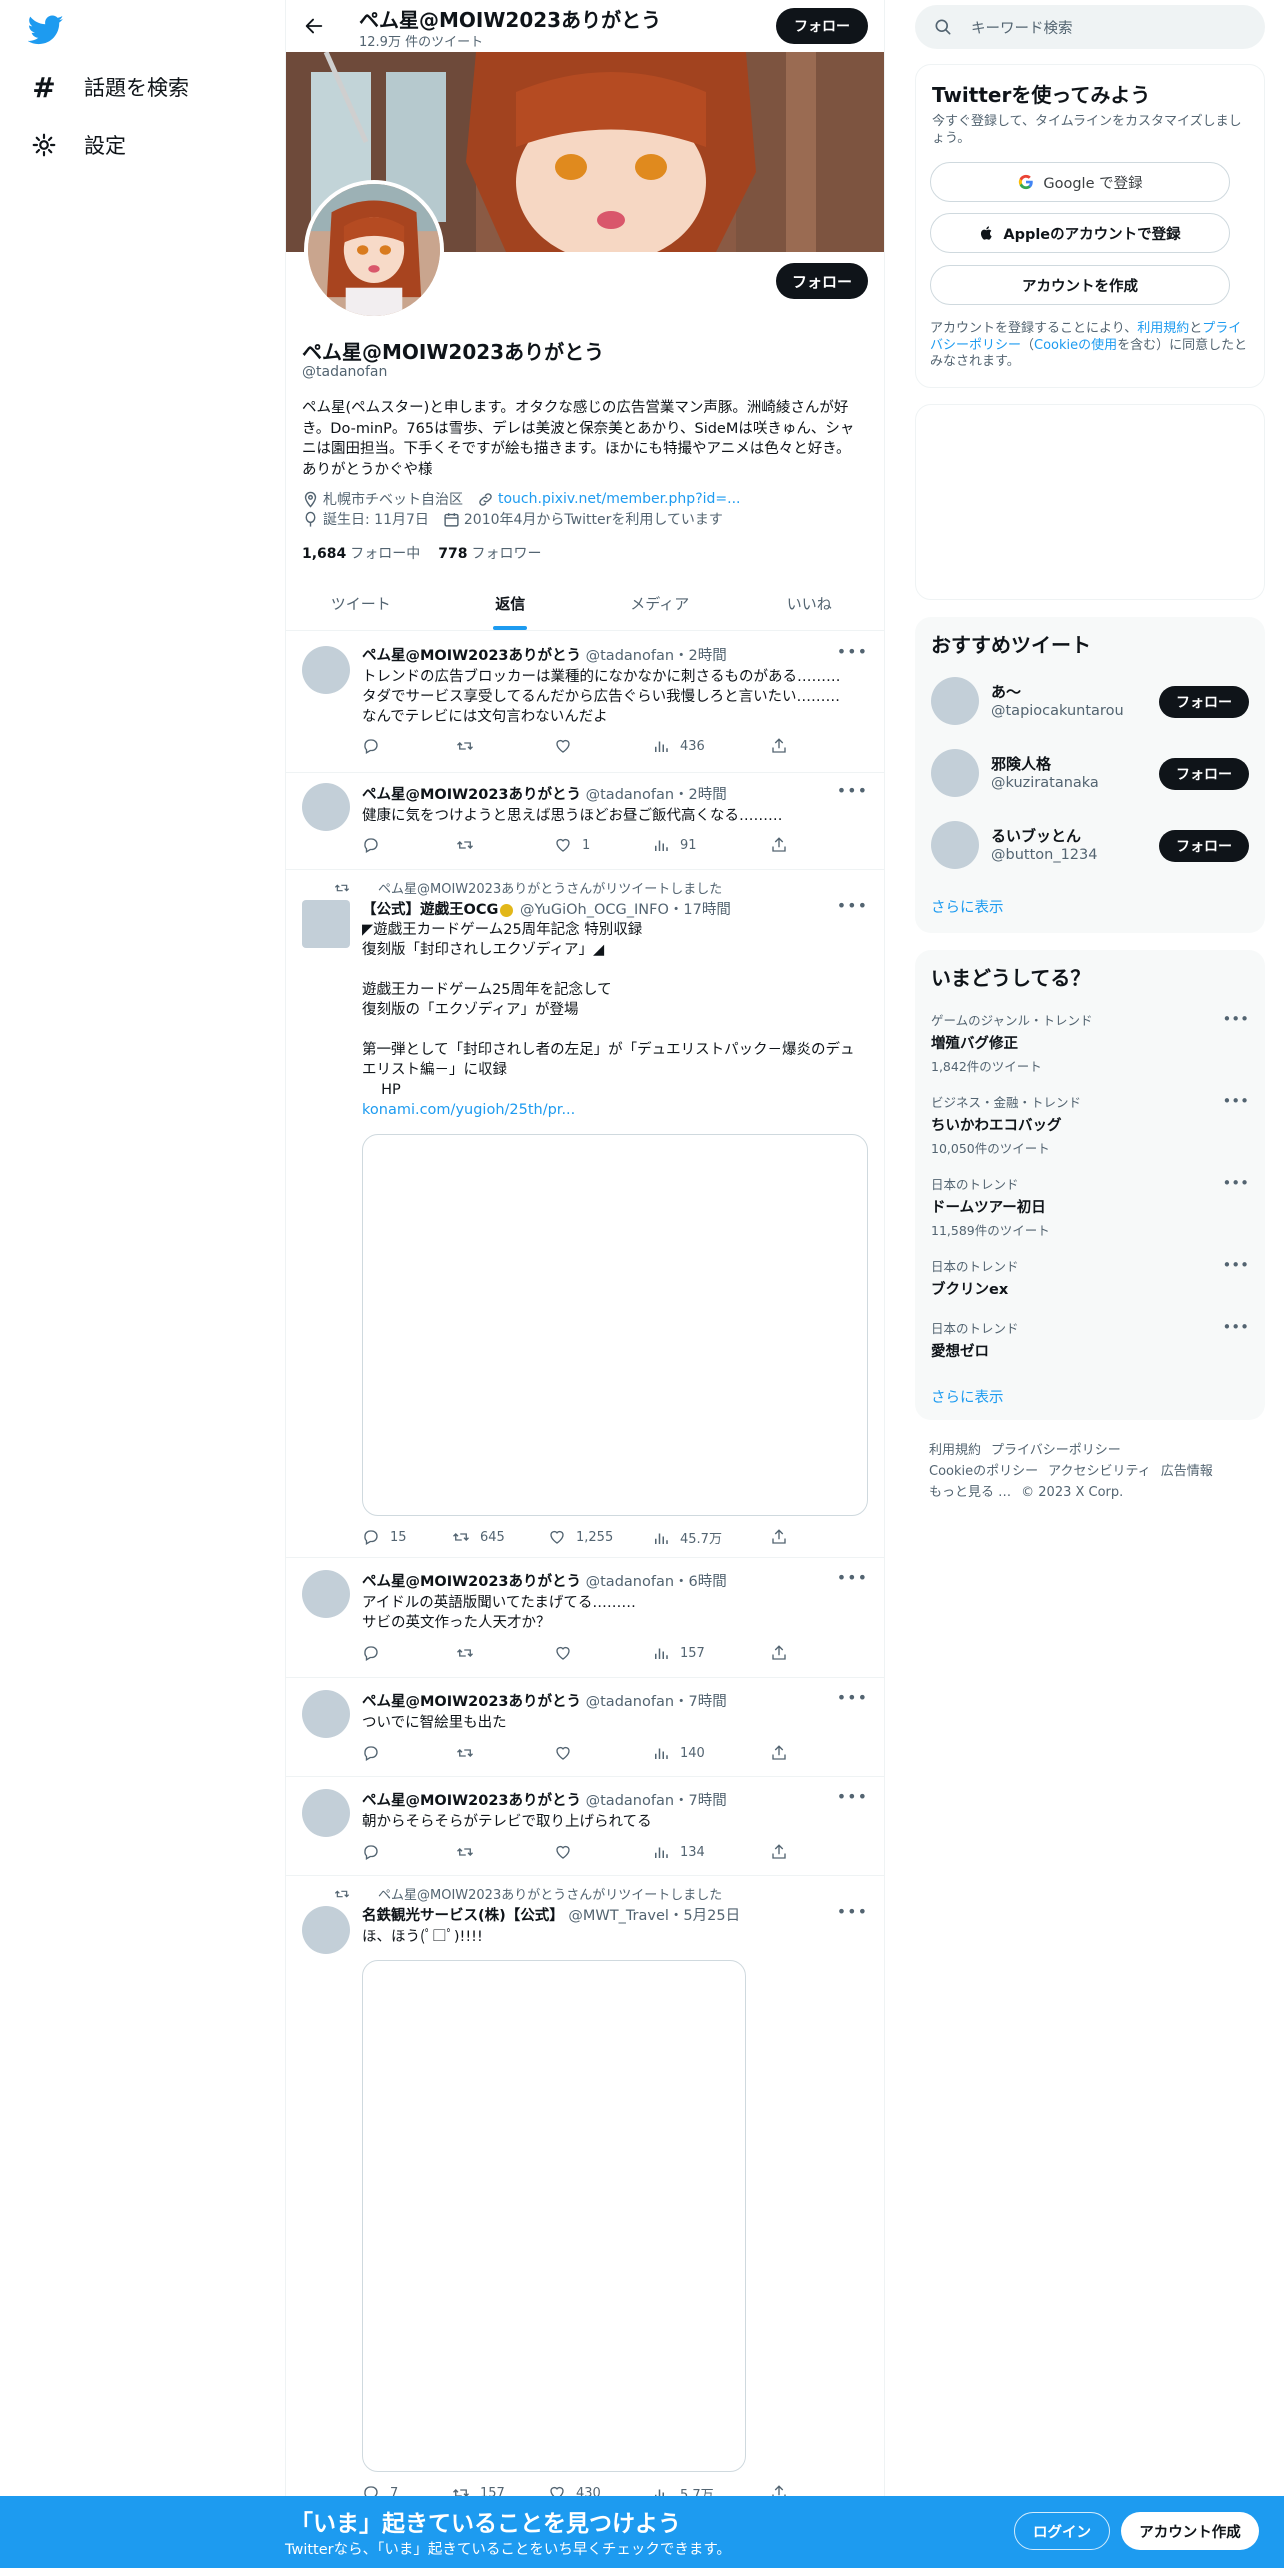 The height and width of the screenshot is (2568, 1284). Describe the element at coordinates (1190, 2531) in the screenshot. I see `signup-button: アカウント作成` at that location.